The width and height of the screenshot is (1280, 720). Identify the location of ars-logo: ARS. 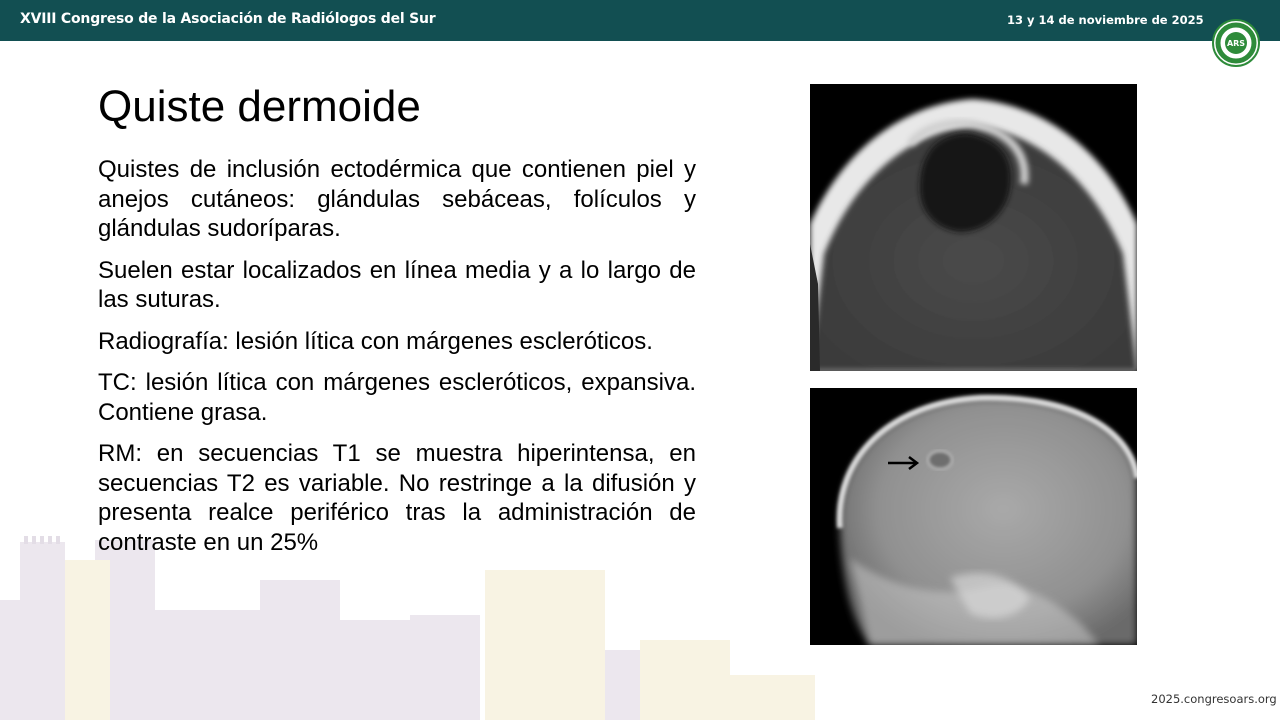
(1236, 43).